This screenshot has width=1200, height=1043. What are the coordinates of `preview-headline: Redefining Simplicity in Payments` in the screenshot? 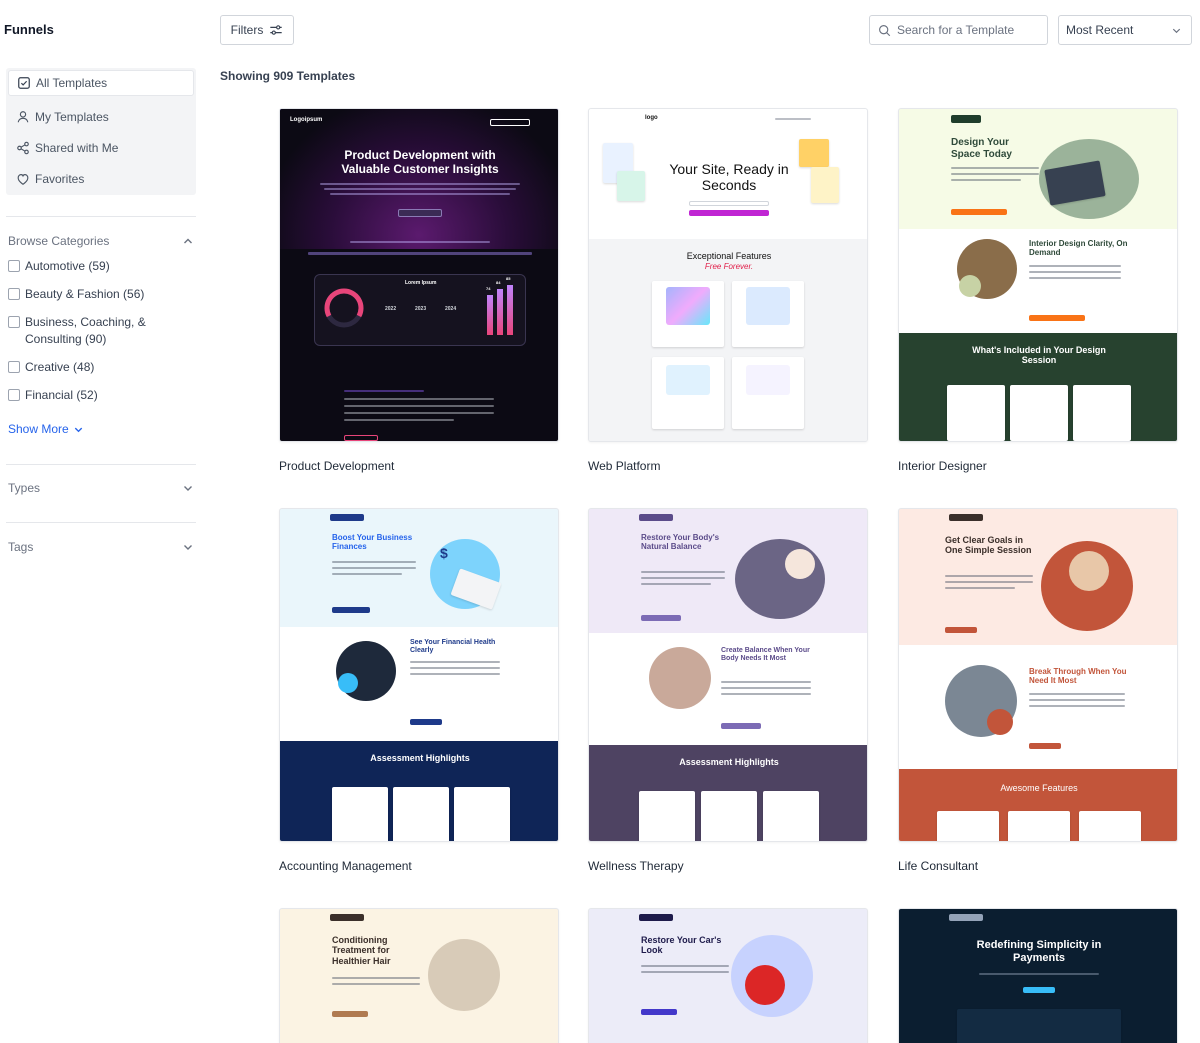 It's located at (1039, 951).